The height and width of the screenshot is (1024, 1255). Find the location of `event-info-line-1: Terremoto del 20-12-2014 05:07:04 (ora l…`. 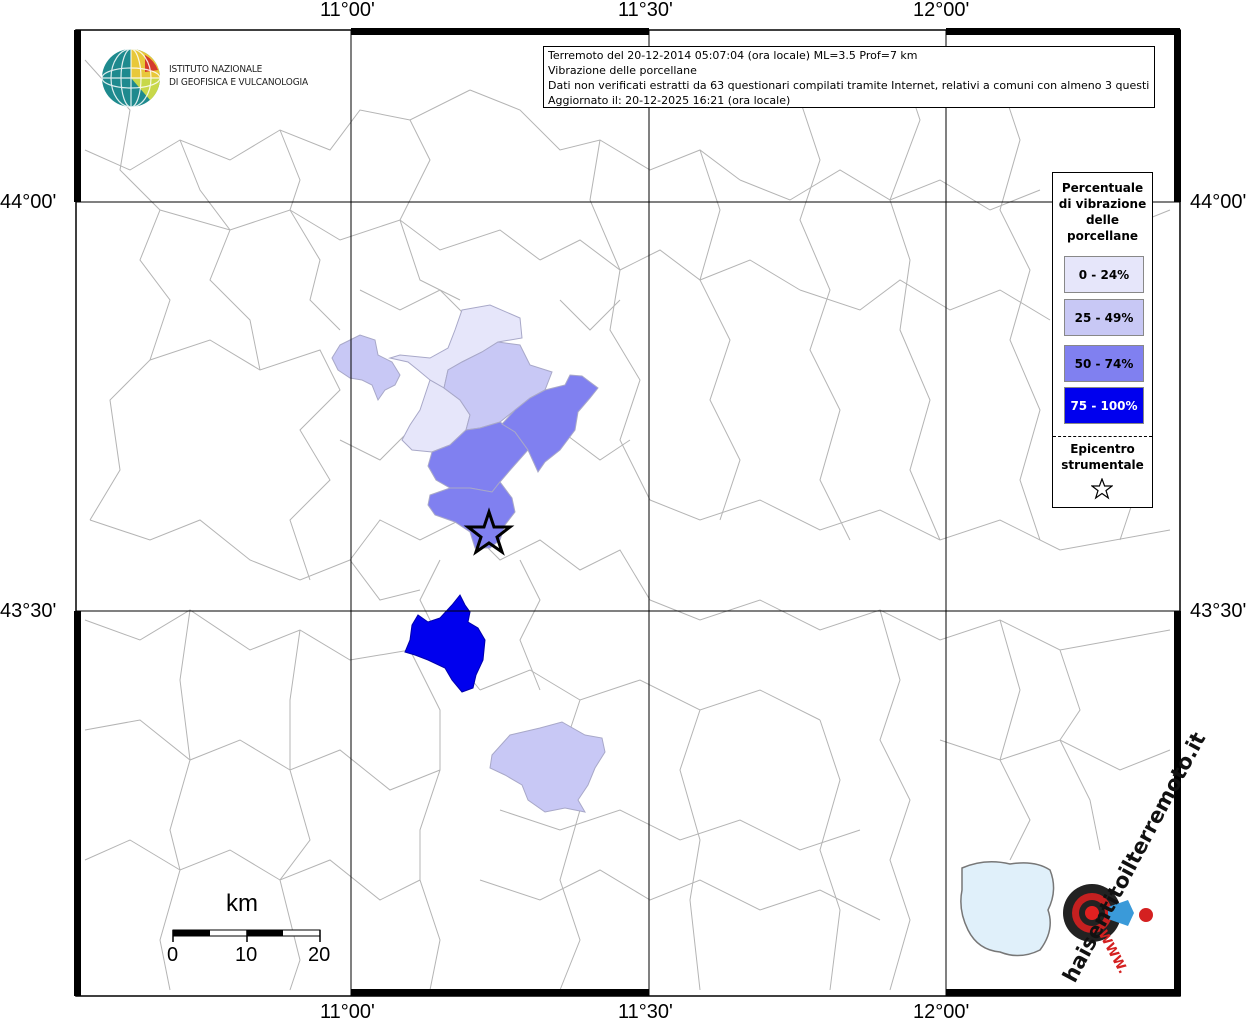

event-info-line-1: Terremoto del 20-12-2014 05:07:04 (ora l… is located at coordinates (733, 55).